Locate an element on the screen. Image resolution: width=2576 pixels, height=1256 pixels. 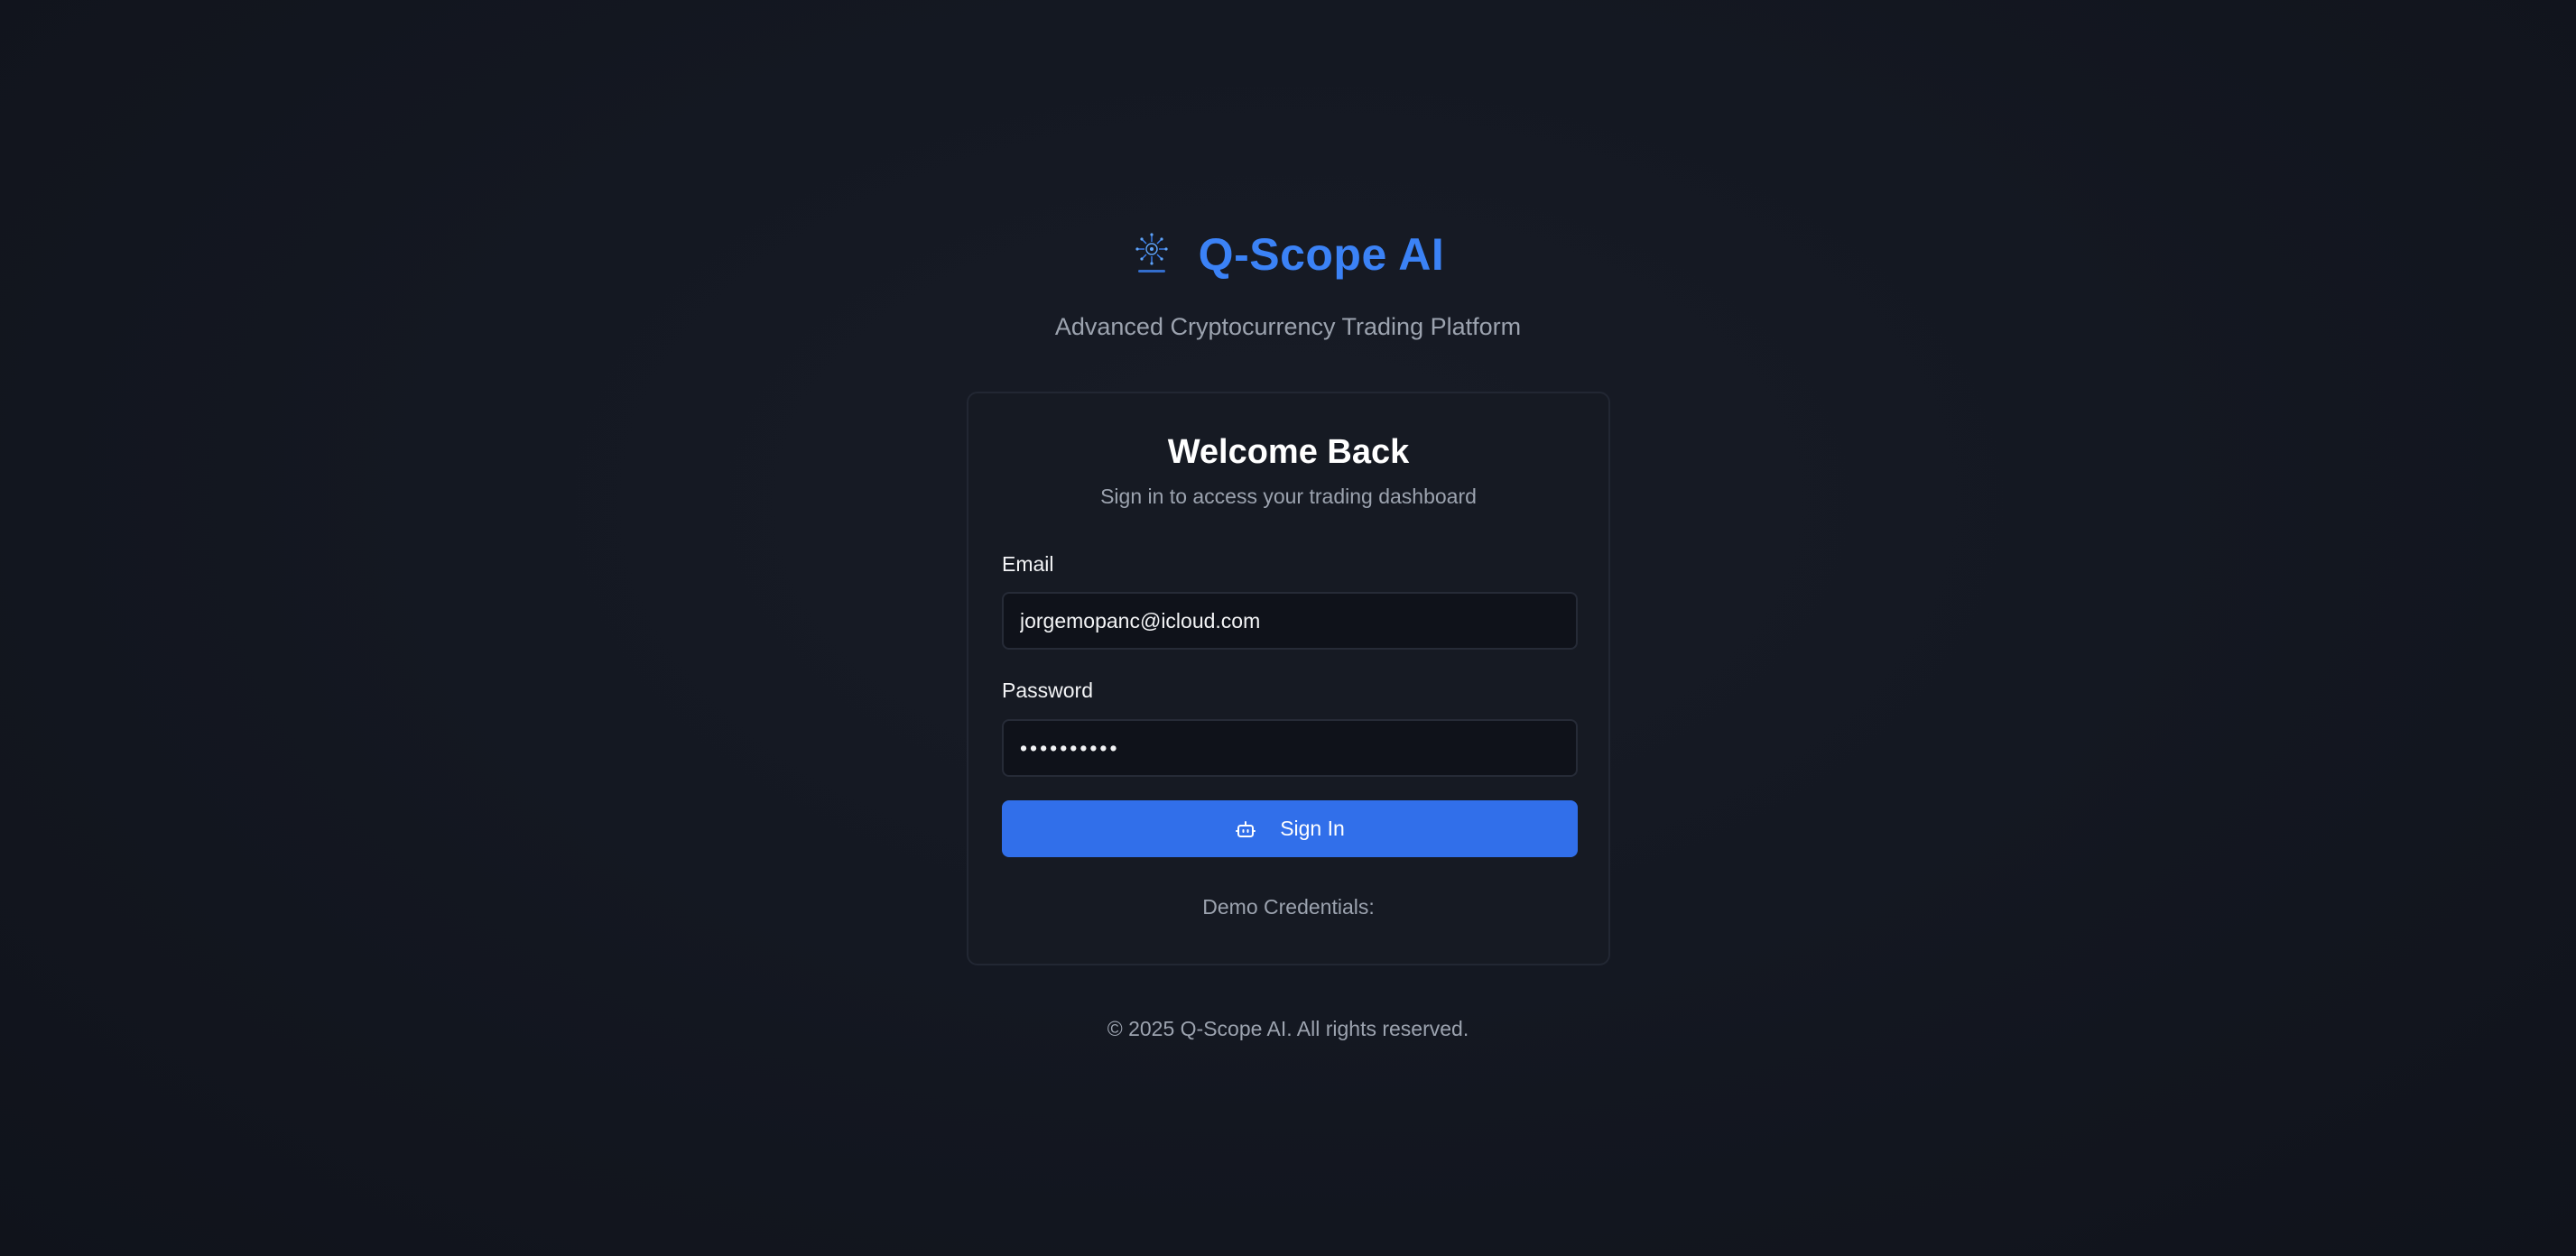
brand-title: Q-Scope AI is located at coordinates (1321, 254).